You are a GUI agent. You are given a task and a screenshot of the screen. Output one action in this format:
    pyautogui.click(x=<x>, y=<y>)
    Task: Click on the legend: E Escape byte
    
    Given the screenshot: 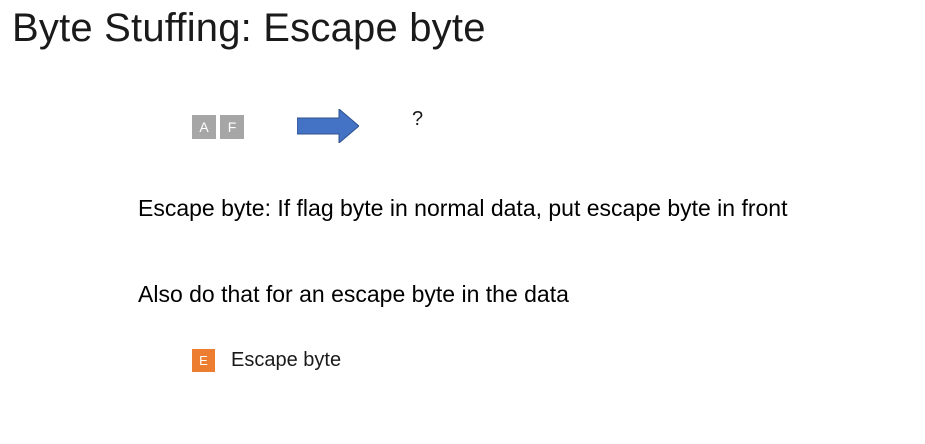 What is the action you would take?
    pyautogui.click(x=266, y=360)
    